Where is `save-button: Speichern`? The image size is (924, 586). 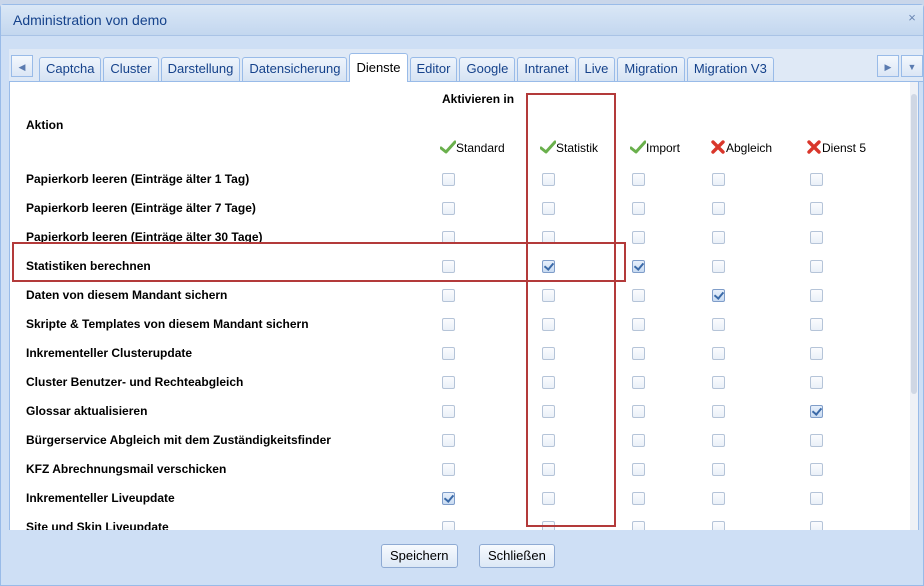
save-button: Speichern is located at coordinates (419, 556).